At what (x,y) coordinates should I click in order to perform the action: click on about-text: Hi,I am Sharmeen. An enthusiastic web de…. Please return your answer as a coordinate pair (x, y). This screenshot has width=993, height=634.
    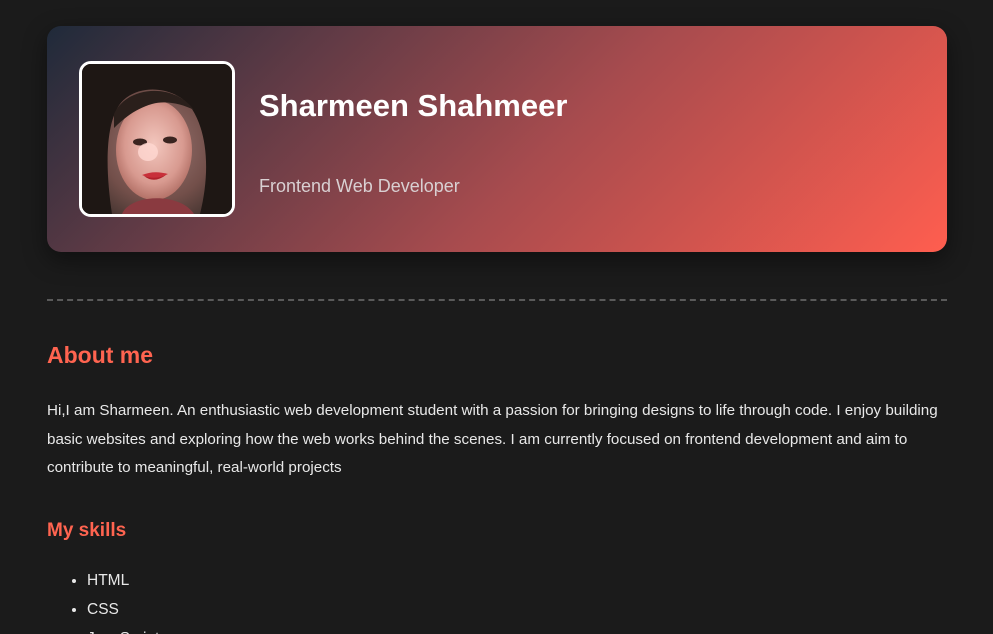
    Looking at the image, I should click on (492, 439).